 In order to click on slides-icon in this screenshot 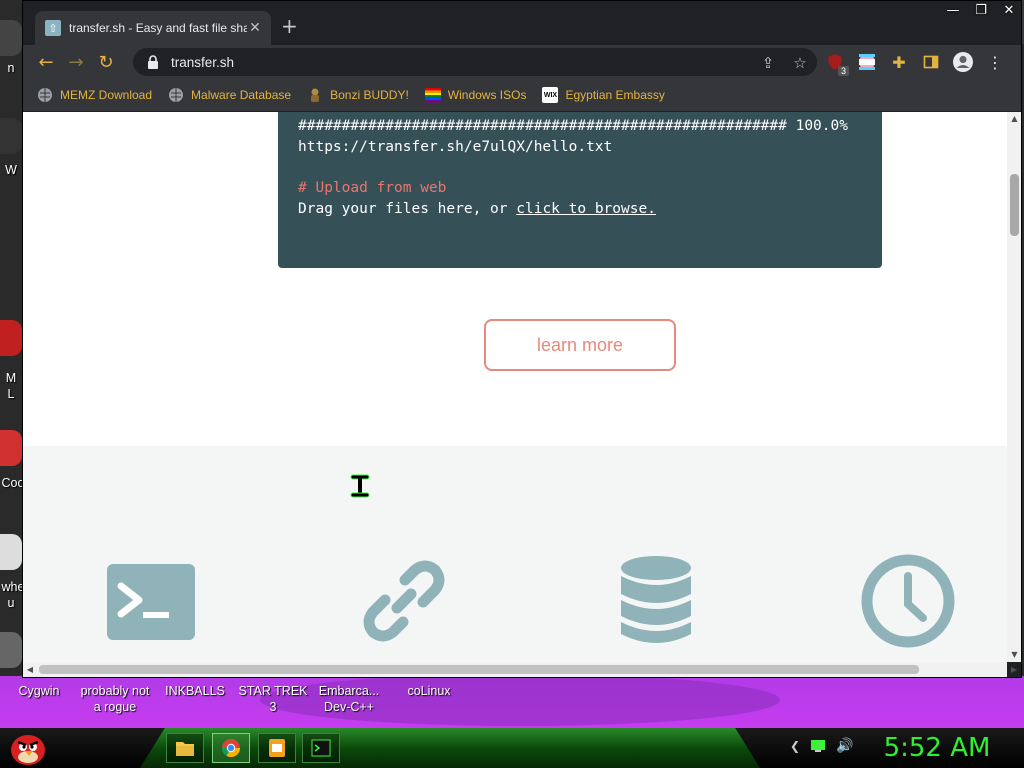, I will do `click(277, 748)`.